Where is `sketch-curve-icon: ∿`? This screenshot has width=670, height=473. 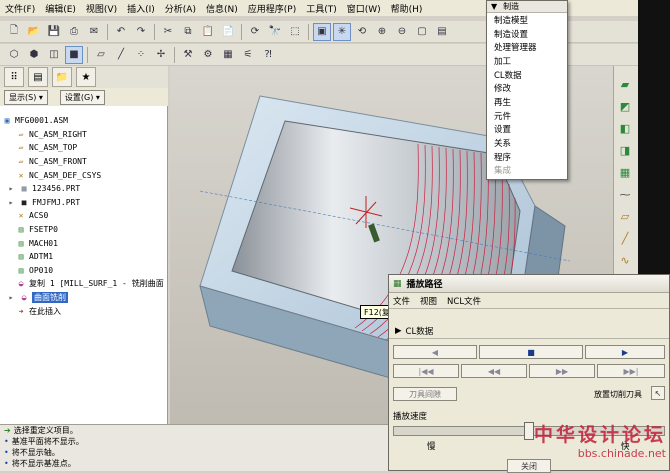
sketch-curve-icon: ∿ is located at coordinates (625, 260).